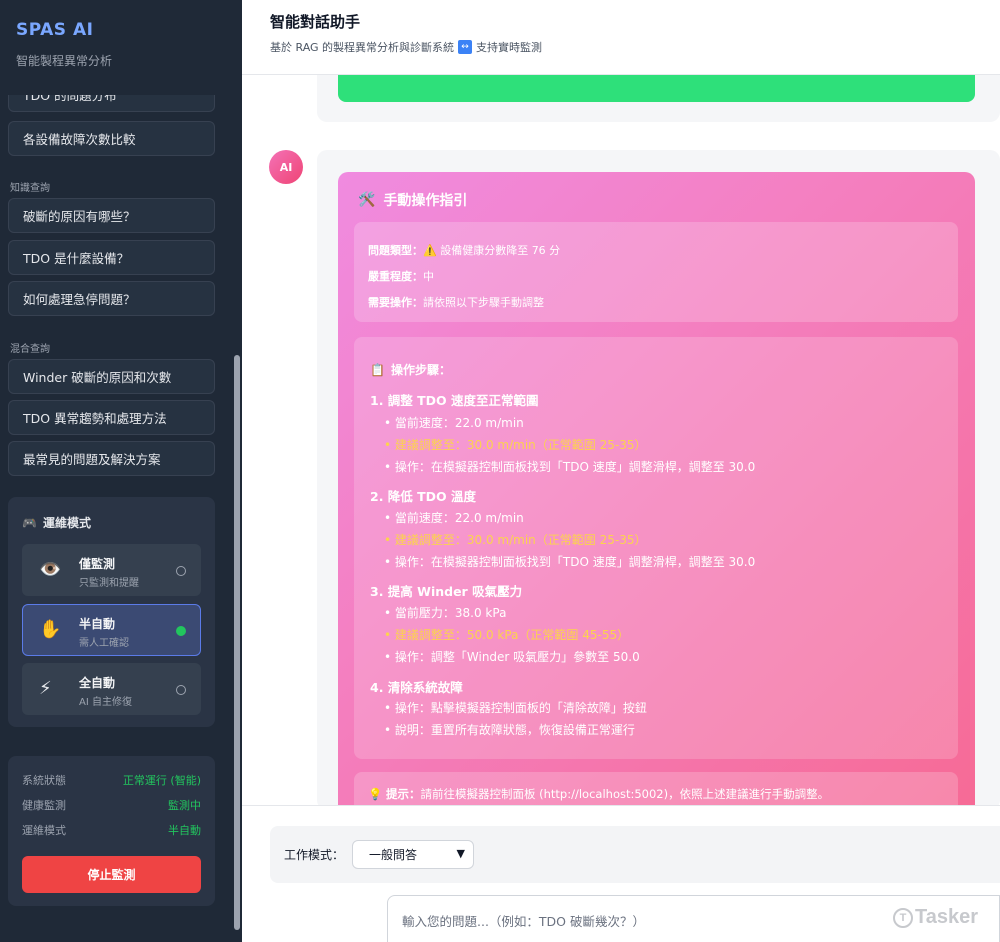 Image resolution: width=1000 pixels, height=942 pixels. Describe the element at coordinates (64, 61) in the screenshot. I see `brand-subtitle: 智能製程異常分析` at that location.